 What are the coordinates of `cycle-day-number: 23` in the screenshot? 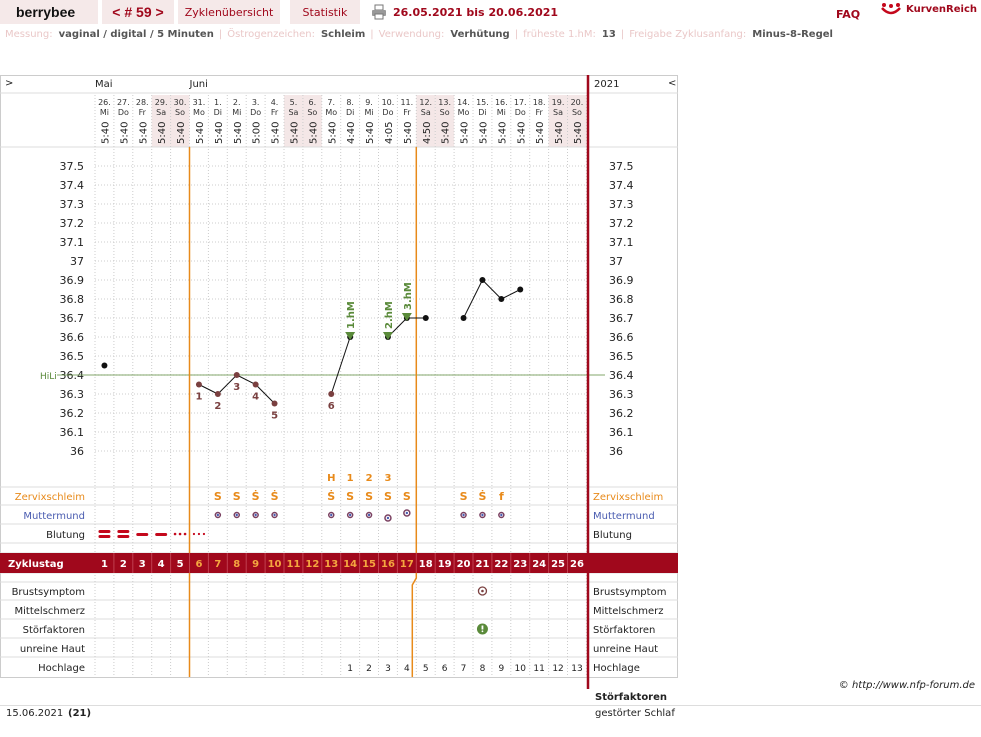 It's located at (520, 564).